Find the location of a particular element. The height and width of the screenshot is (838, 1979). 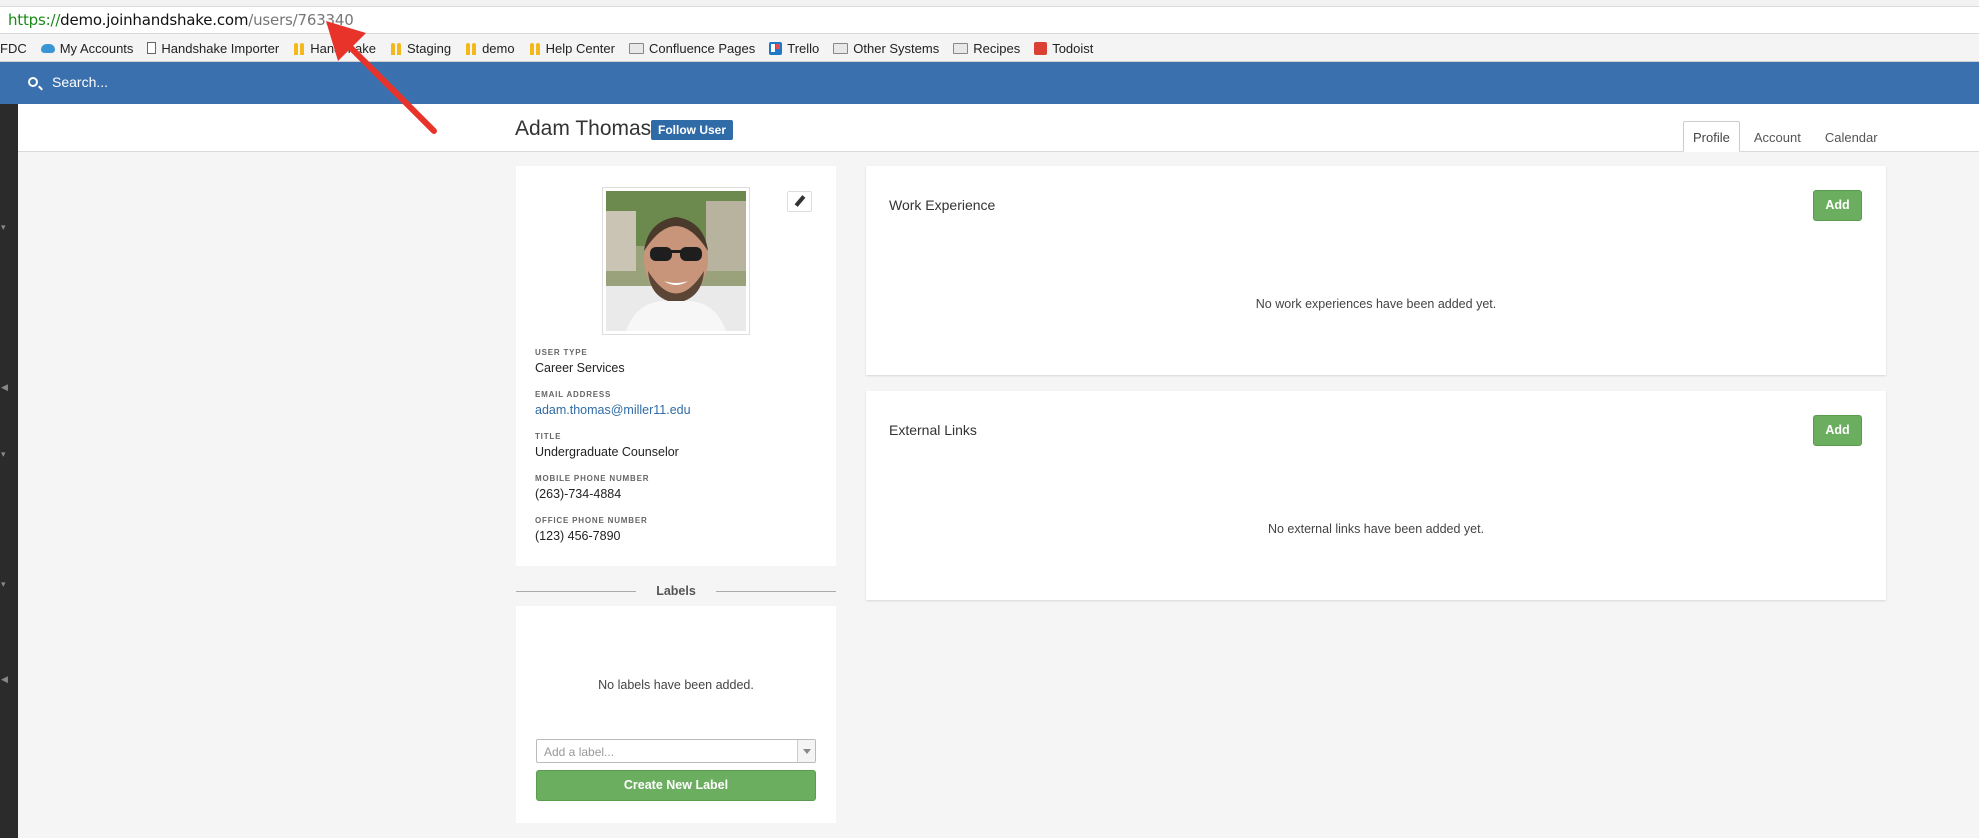

field-value: (263)-734-4884 is located at coordinates (578, 494).